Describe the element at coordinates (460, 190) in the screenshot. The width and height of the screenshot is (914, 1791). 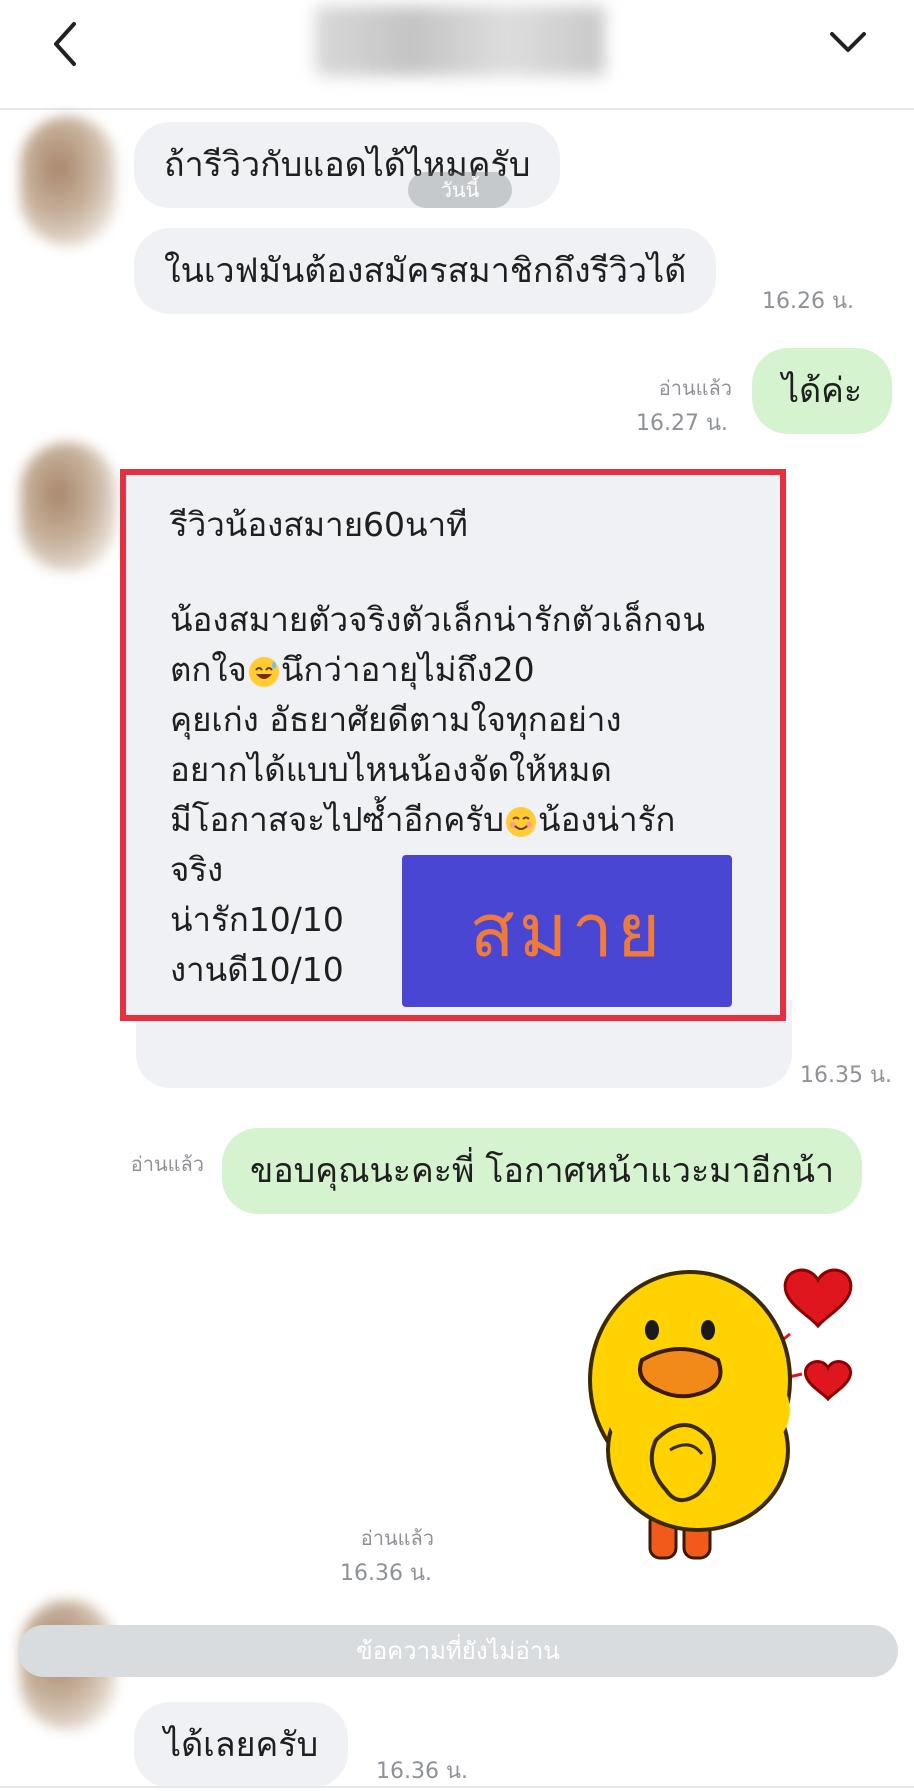
I see `date-pill: วันนี้` at that location.